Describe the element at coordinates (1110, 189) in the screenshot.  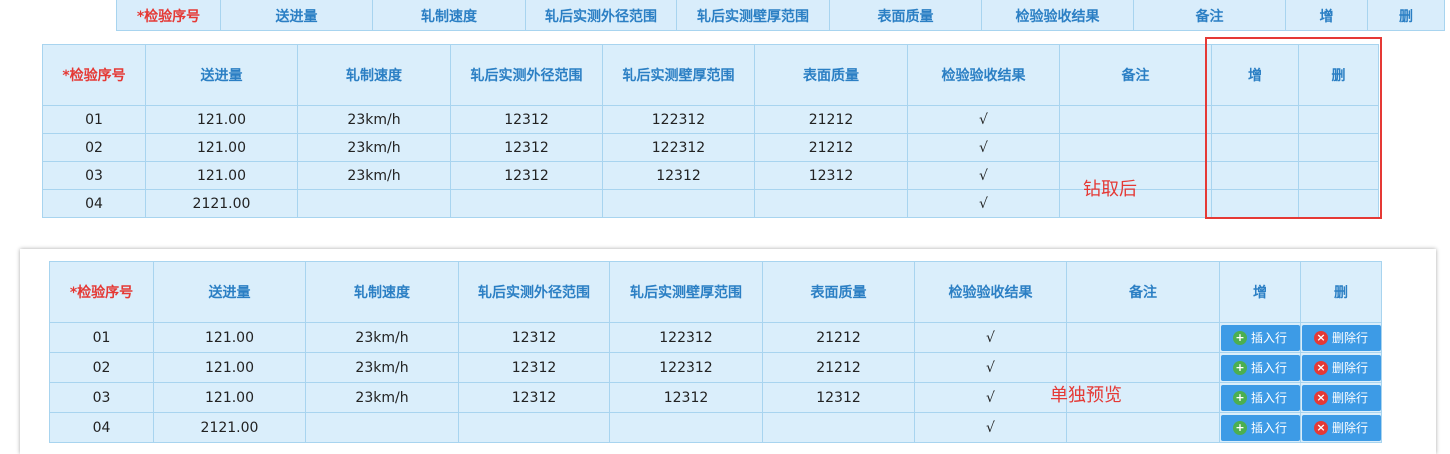
I see `annotation-after-drill: 钻取后` at that location.